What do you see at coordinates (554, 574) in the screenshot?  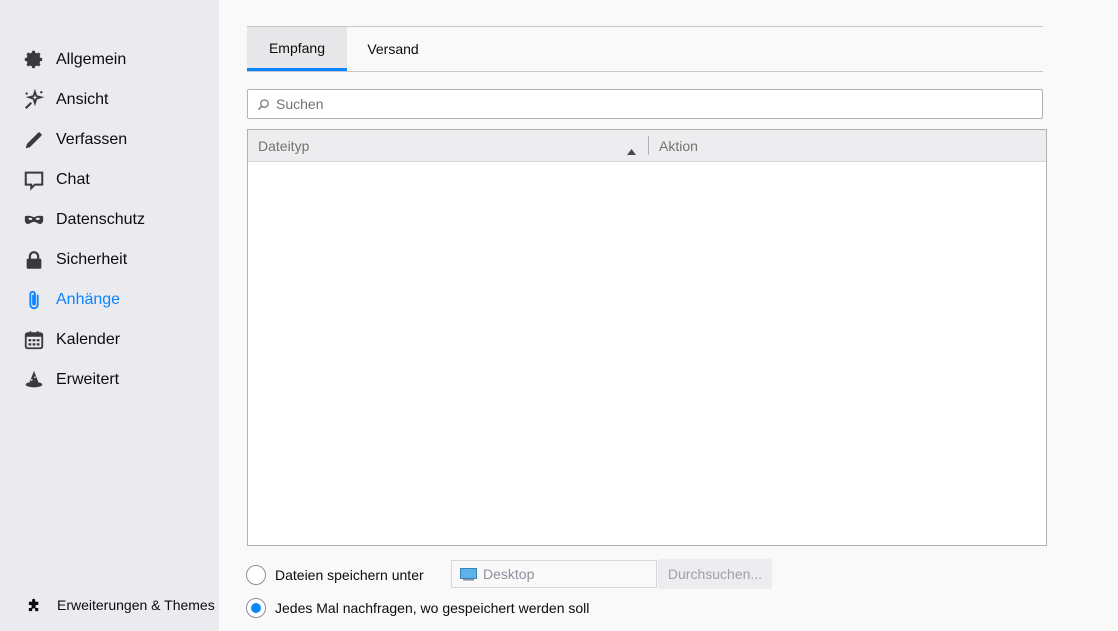 I see `download-folder-field: Desktop` at bounding box center [554, 574].